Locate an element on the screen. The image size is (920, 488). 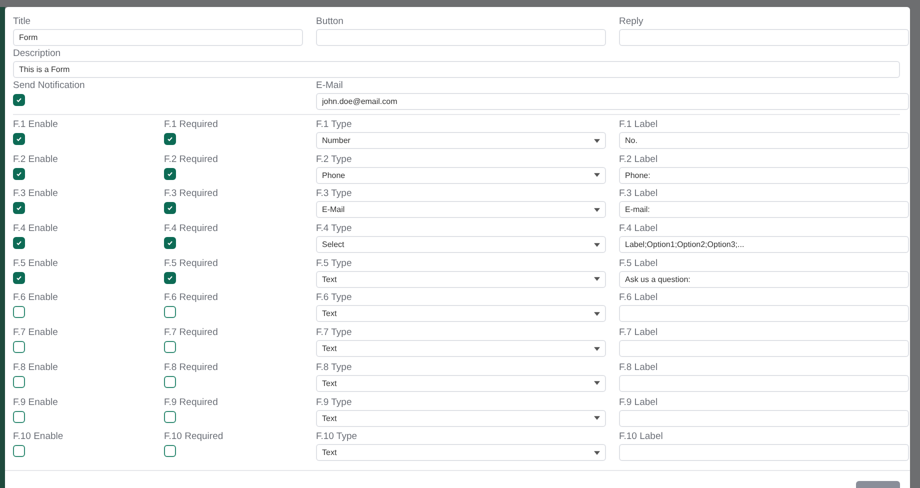
field-label: Button is located at coordinates (330, 21).